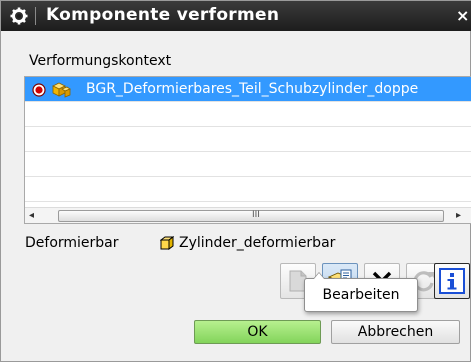 The height and width of the screenshot is (362, 471). I want to click on scroll-right-icon: ▸, so click(462, 216).